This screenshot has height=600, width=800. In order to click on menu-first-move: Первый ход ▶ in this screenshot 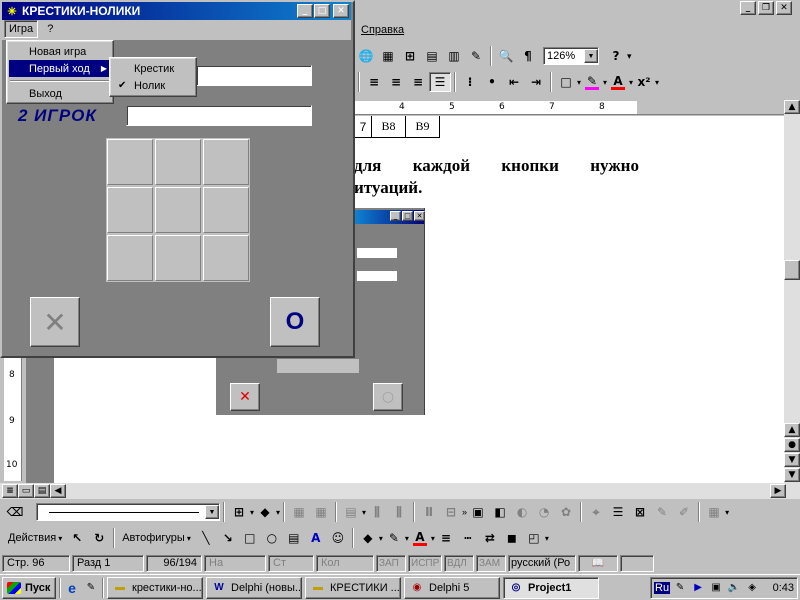, I will do `click(60, 68)`.